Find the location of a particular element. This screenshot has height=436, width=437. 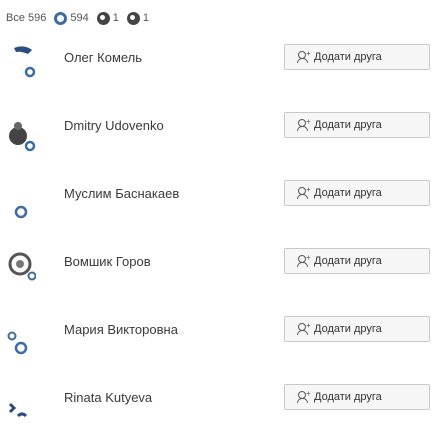

person-name: Вомшик Горов is located at coordinates (107, 261).